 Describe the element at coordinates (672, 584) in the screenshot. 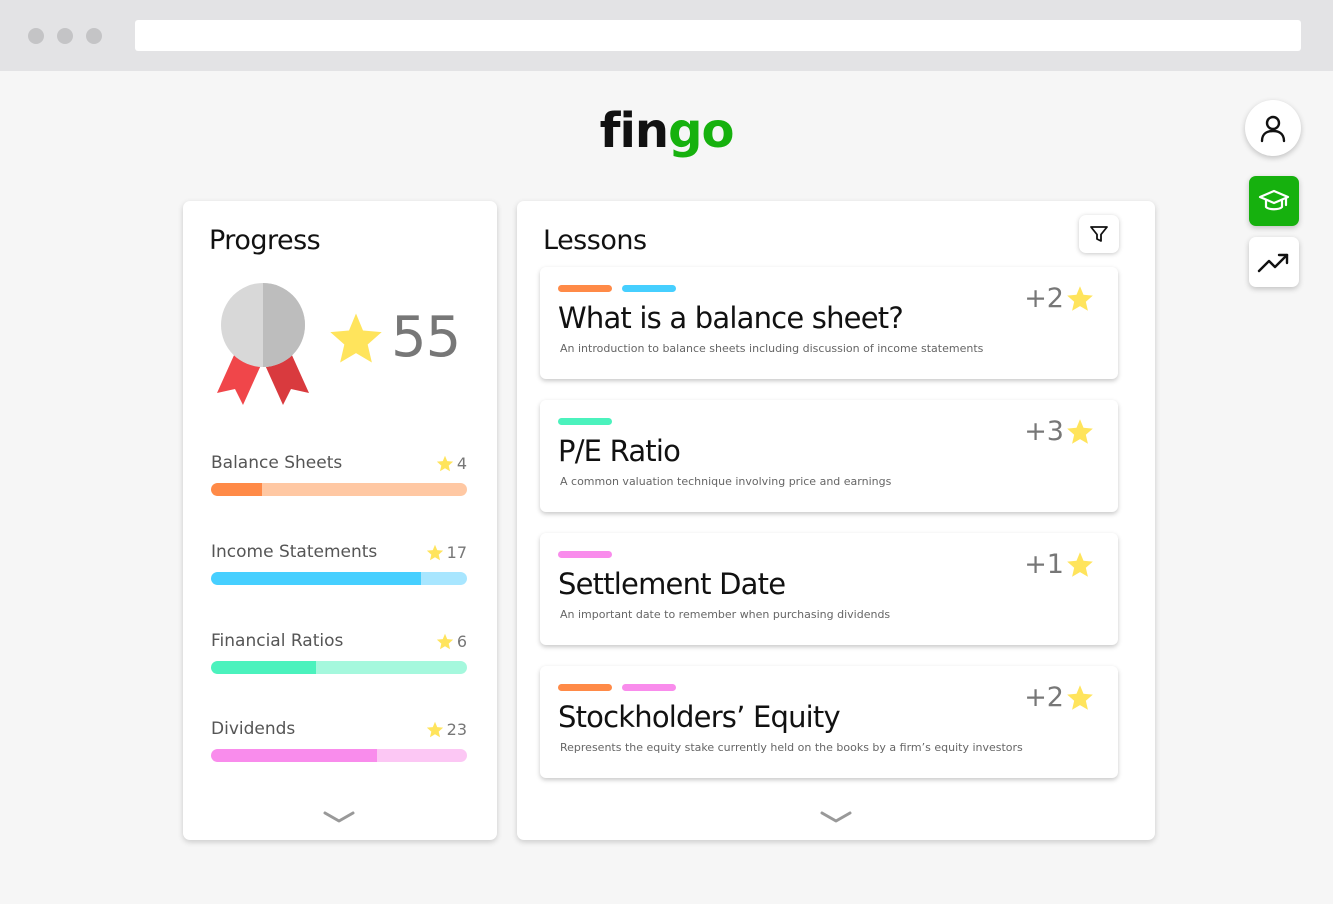

I see `lesson-title: Settlement Date` at that location.